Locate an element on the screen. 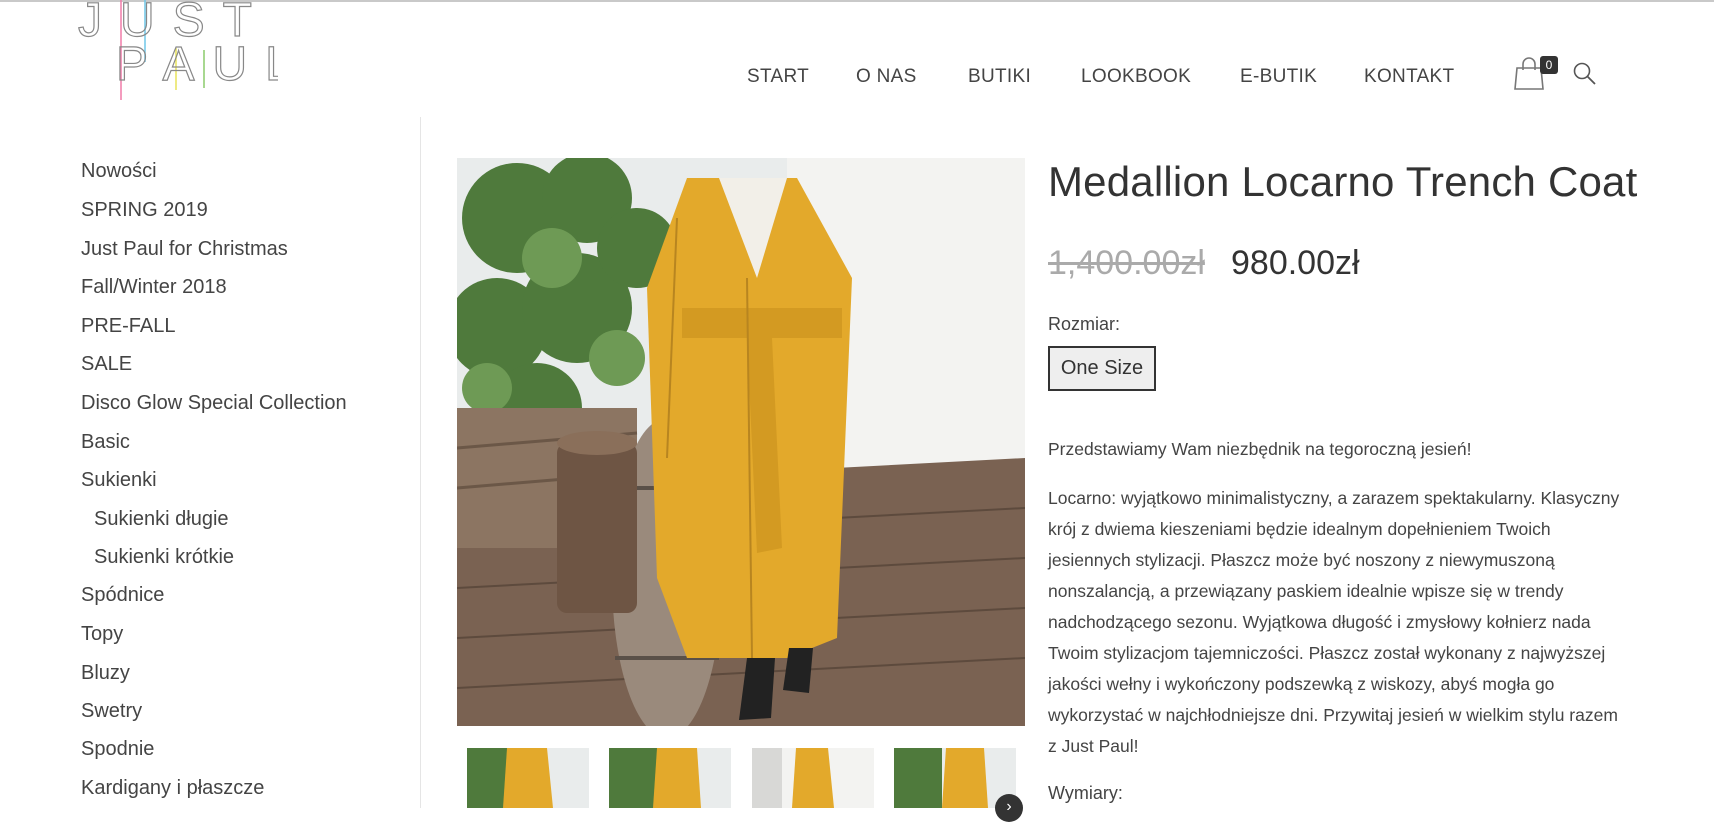 The width and height of the screenshot is (1714, 822). price-current: 980.00zł is located at coordinates (1295, 263).